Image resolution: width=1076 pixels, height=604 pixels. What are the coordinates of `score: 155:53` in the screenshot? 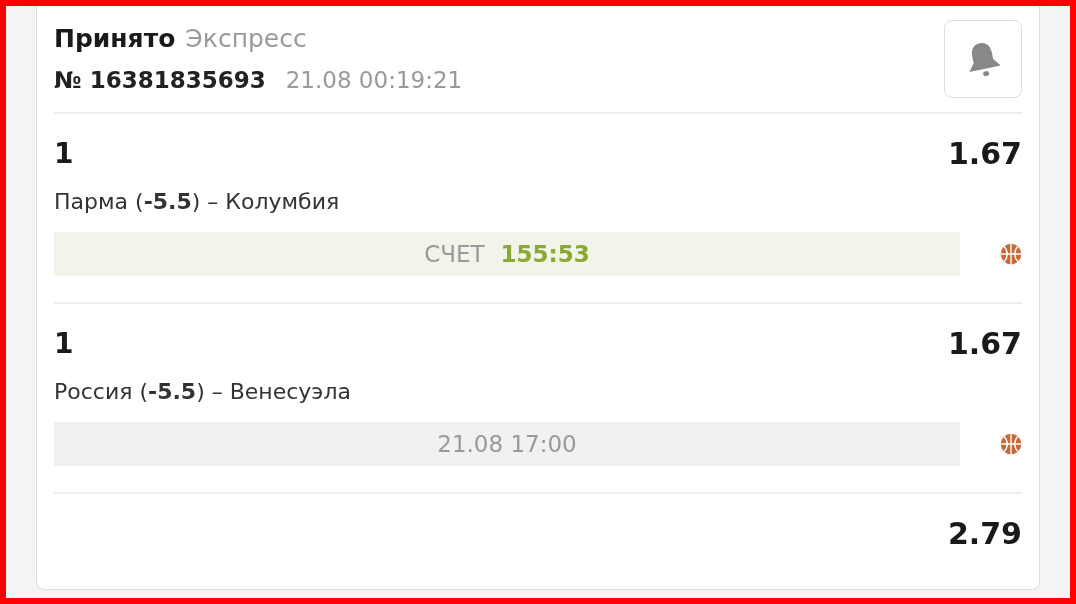 It's located at (545, 254).